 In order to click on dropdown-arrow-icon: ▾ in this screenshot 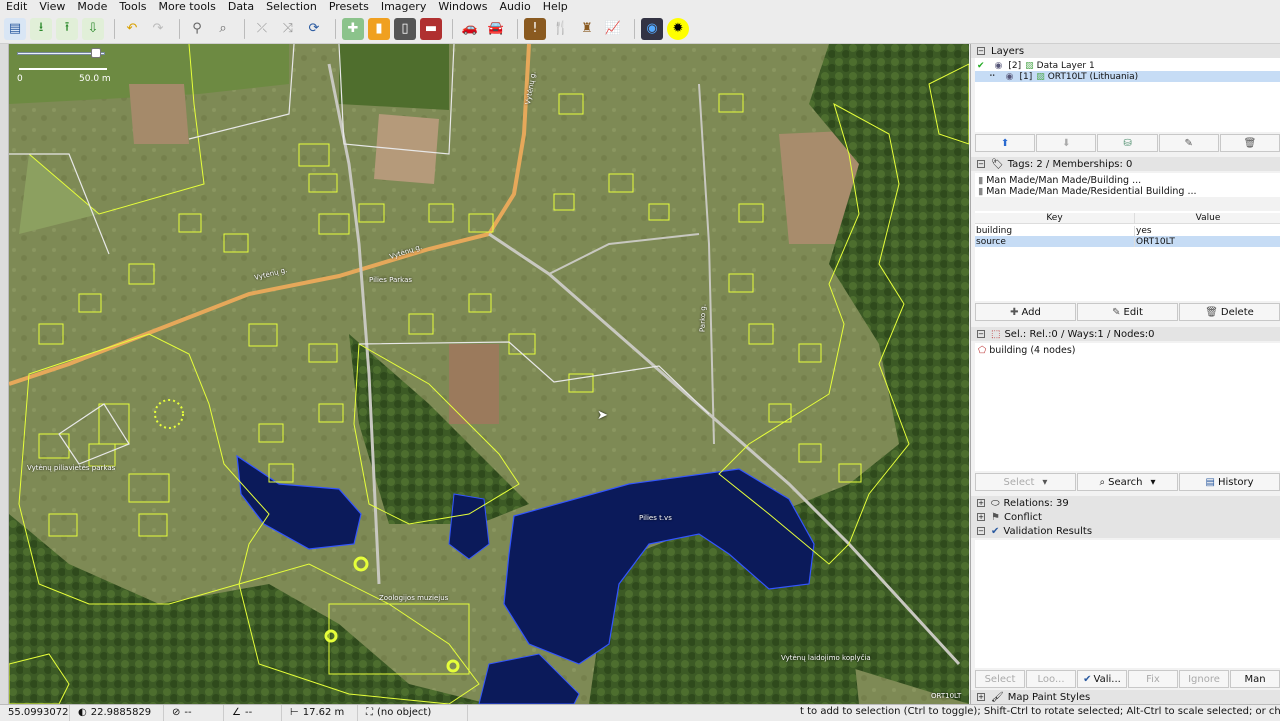, I will do `click(1153, 482)`.